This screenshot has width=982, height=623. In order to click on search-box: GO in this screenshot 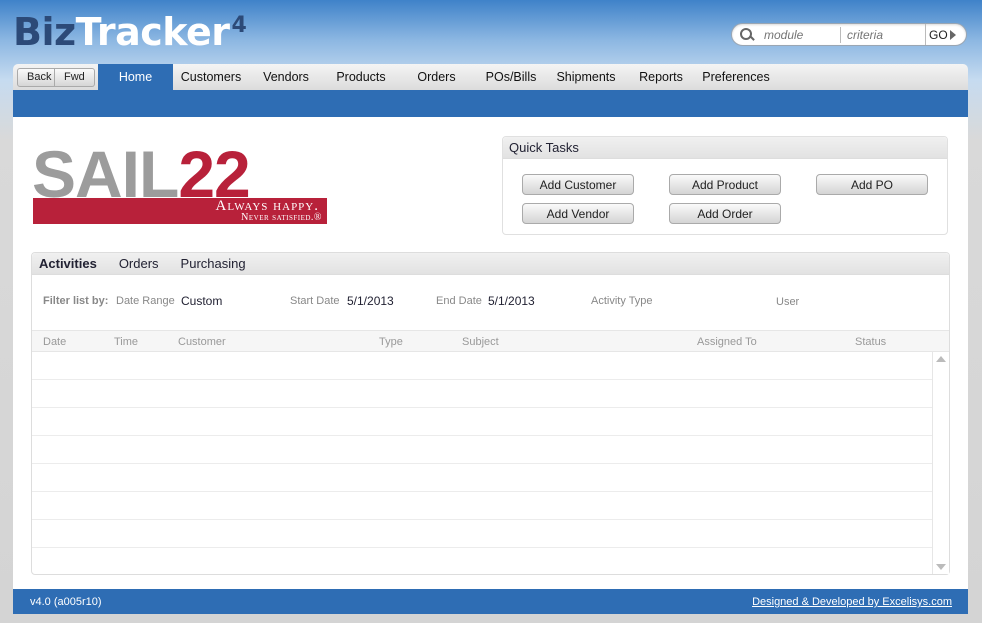, I will do `click(849, 34)`.